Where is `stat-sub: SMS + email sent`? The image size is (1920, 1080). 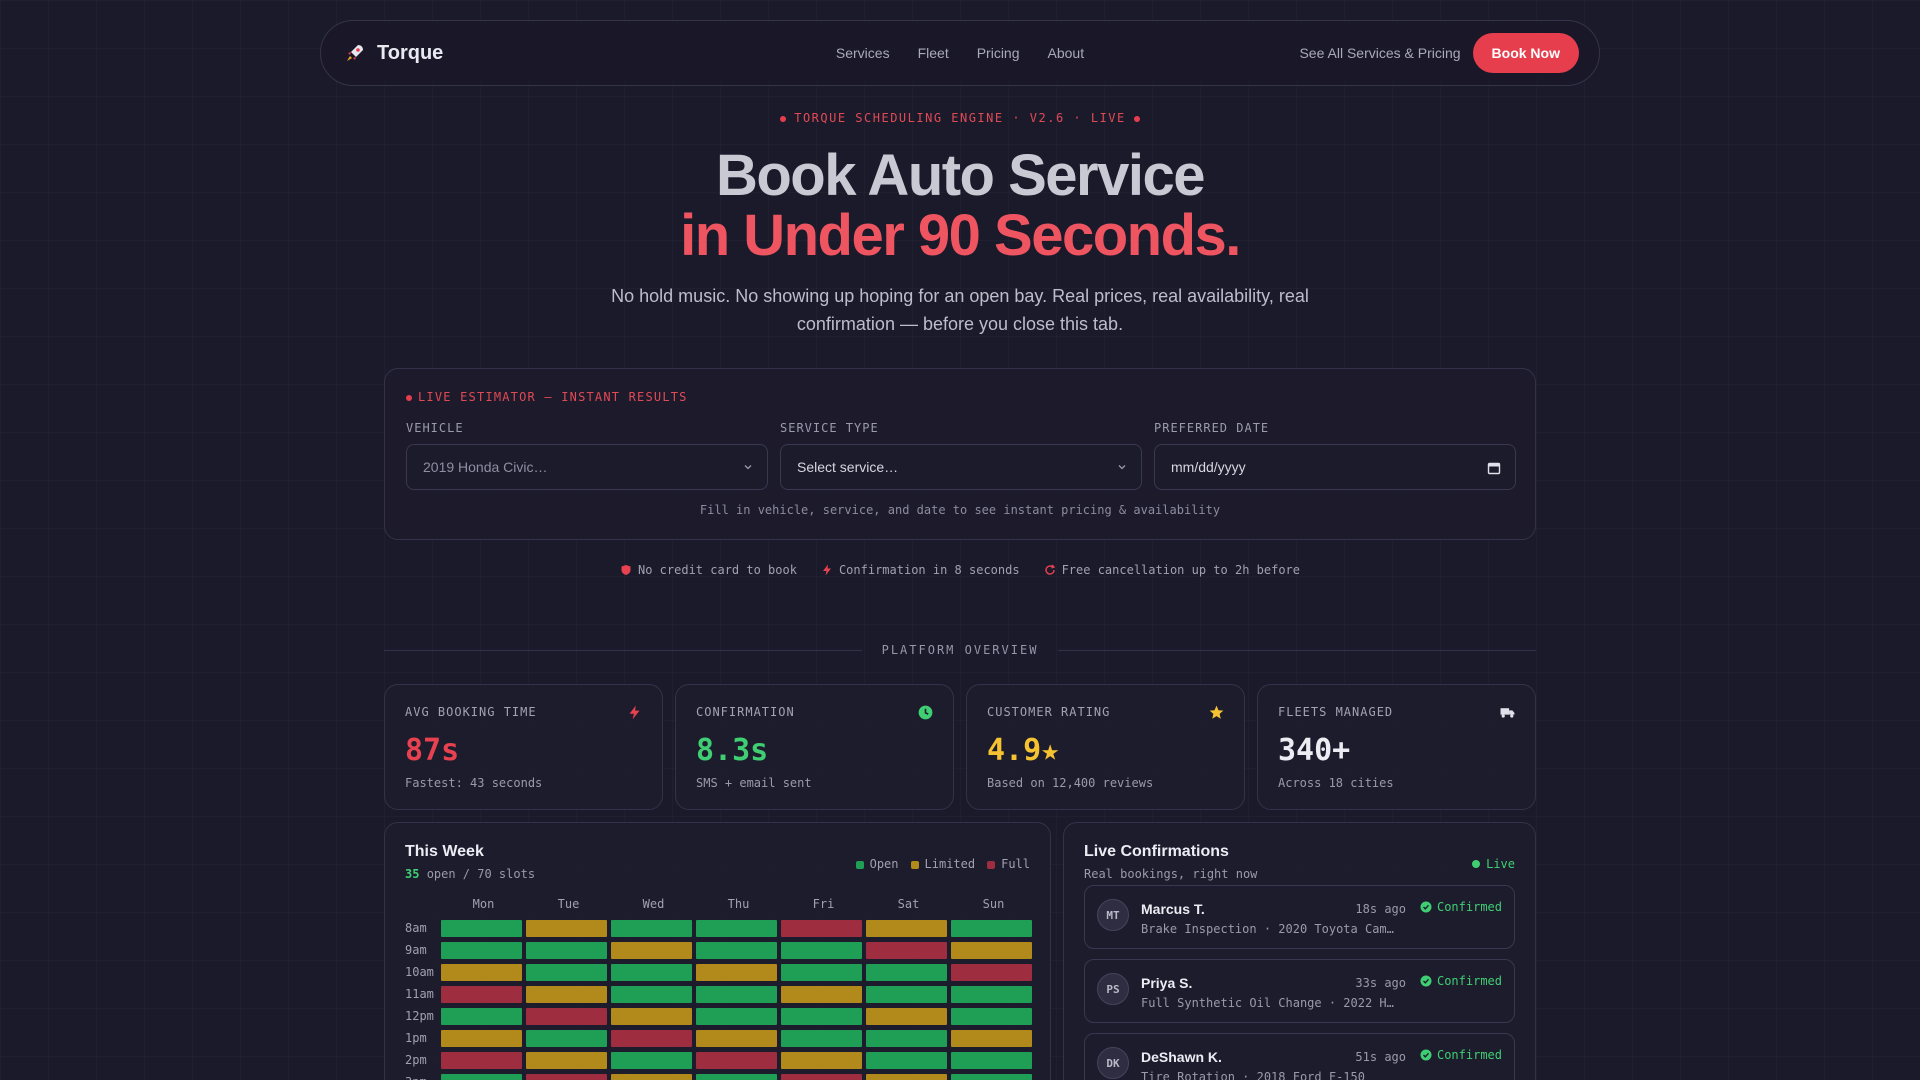
stat-sub: SMS + email sent is located at coordinates (754, 783).